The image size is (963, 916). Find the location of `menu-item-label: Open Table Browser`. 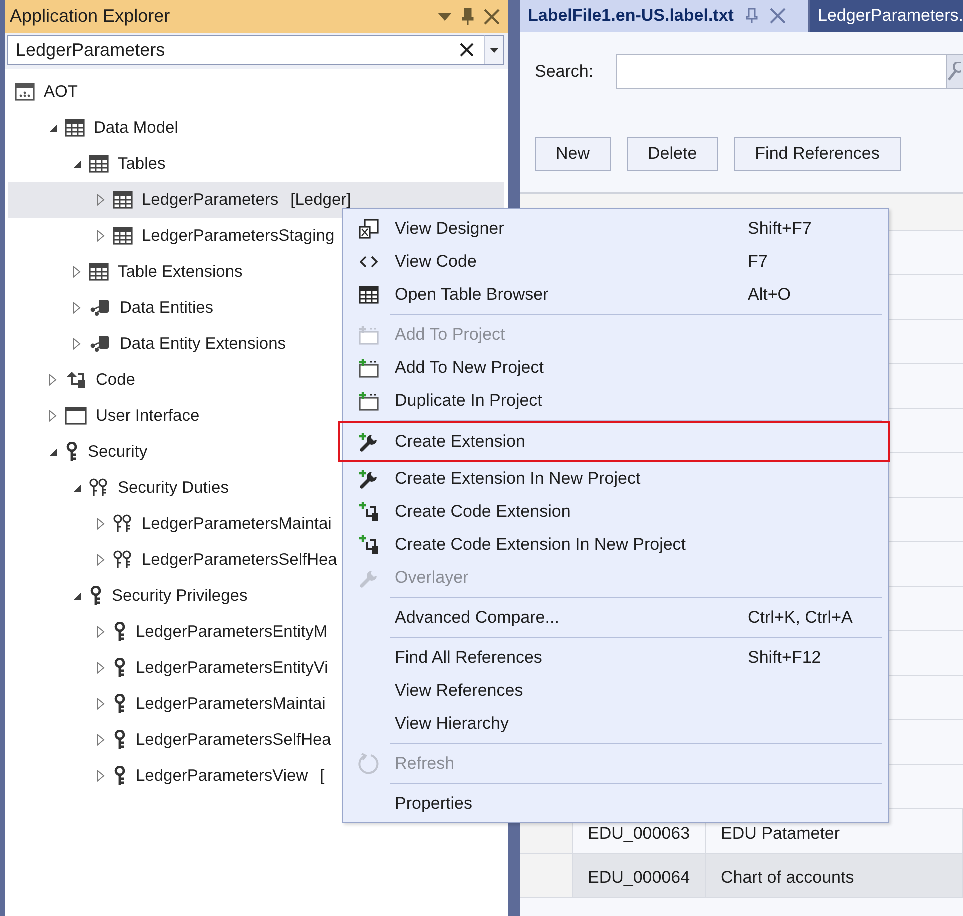

menu-item-label: Open Table Browser is located at coordinates (472, 294).